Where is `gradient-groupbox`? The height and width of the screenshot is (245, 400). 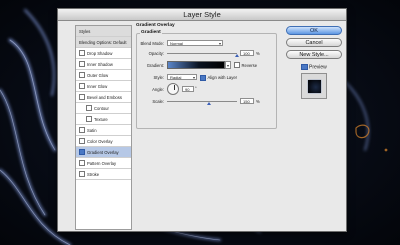
gradient-groupbox is located at coordinates (206, 81).